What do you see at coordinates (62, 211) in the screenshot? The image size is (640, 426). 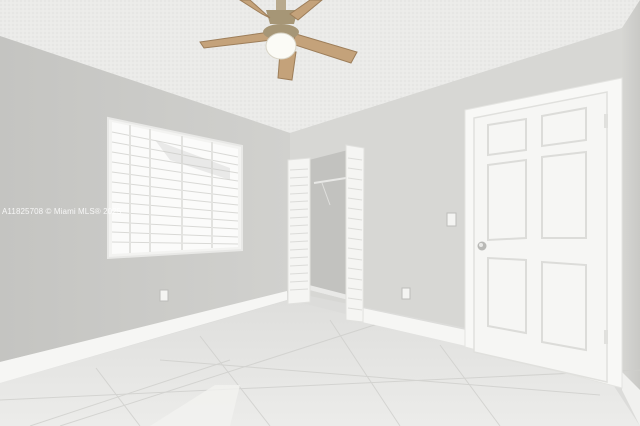 I see `watermark-text: A11825708 © Miami MLS® 2025` at bounding box center [62, 211].